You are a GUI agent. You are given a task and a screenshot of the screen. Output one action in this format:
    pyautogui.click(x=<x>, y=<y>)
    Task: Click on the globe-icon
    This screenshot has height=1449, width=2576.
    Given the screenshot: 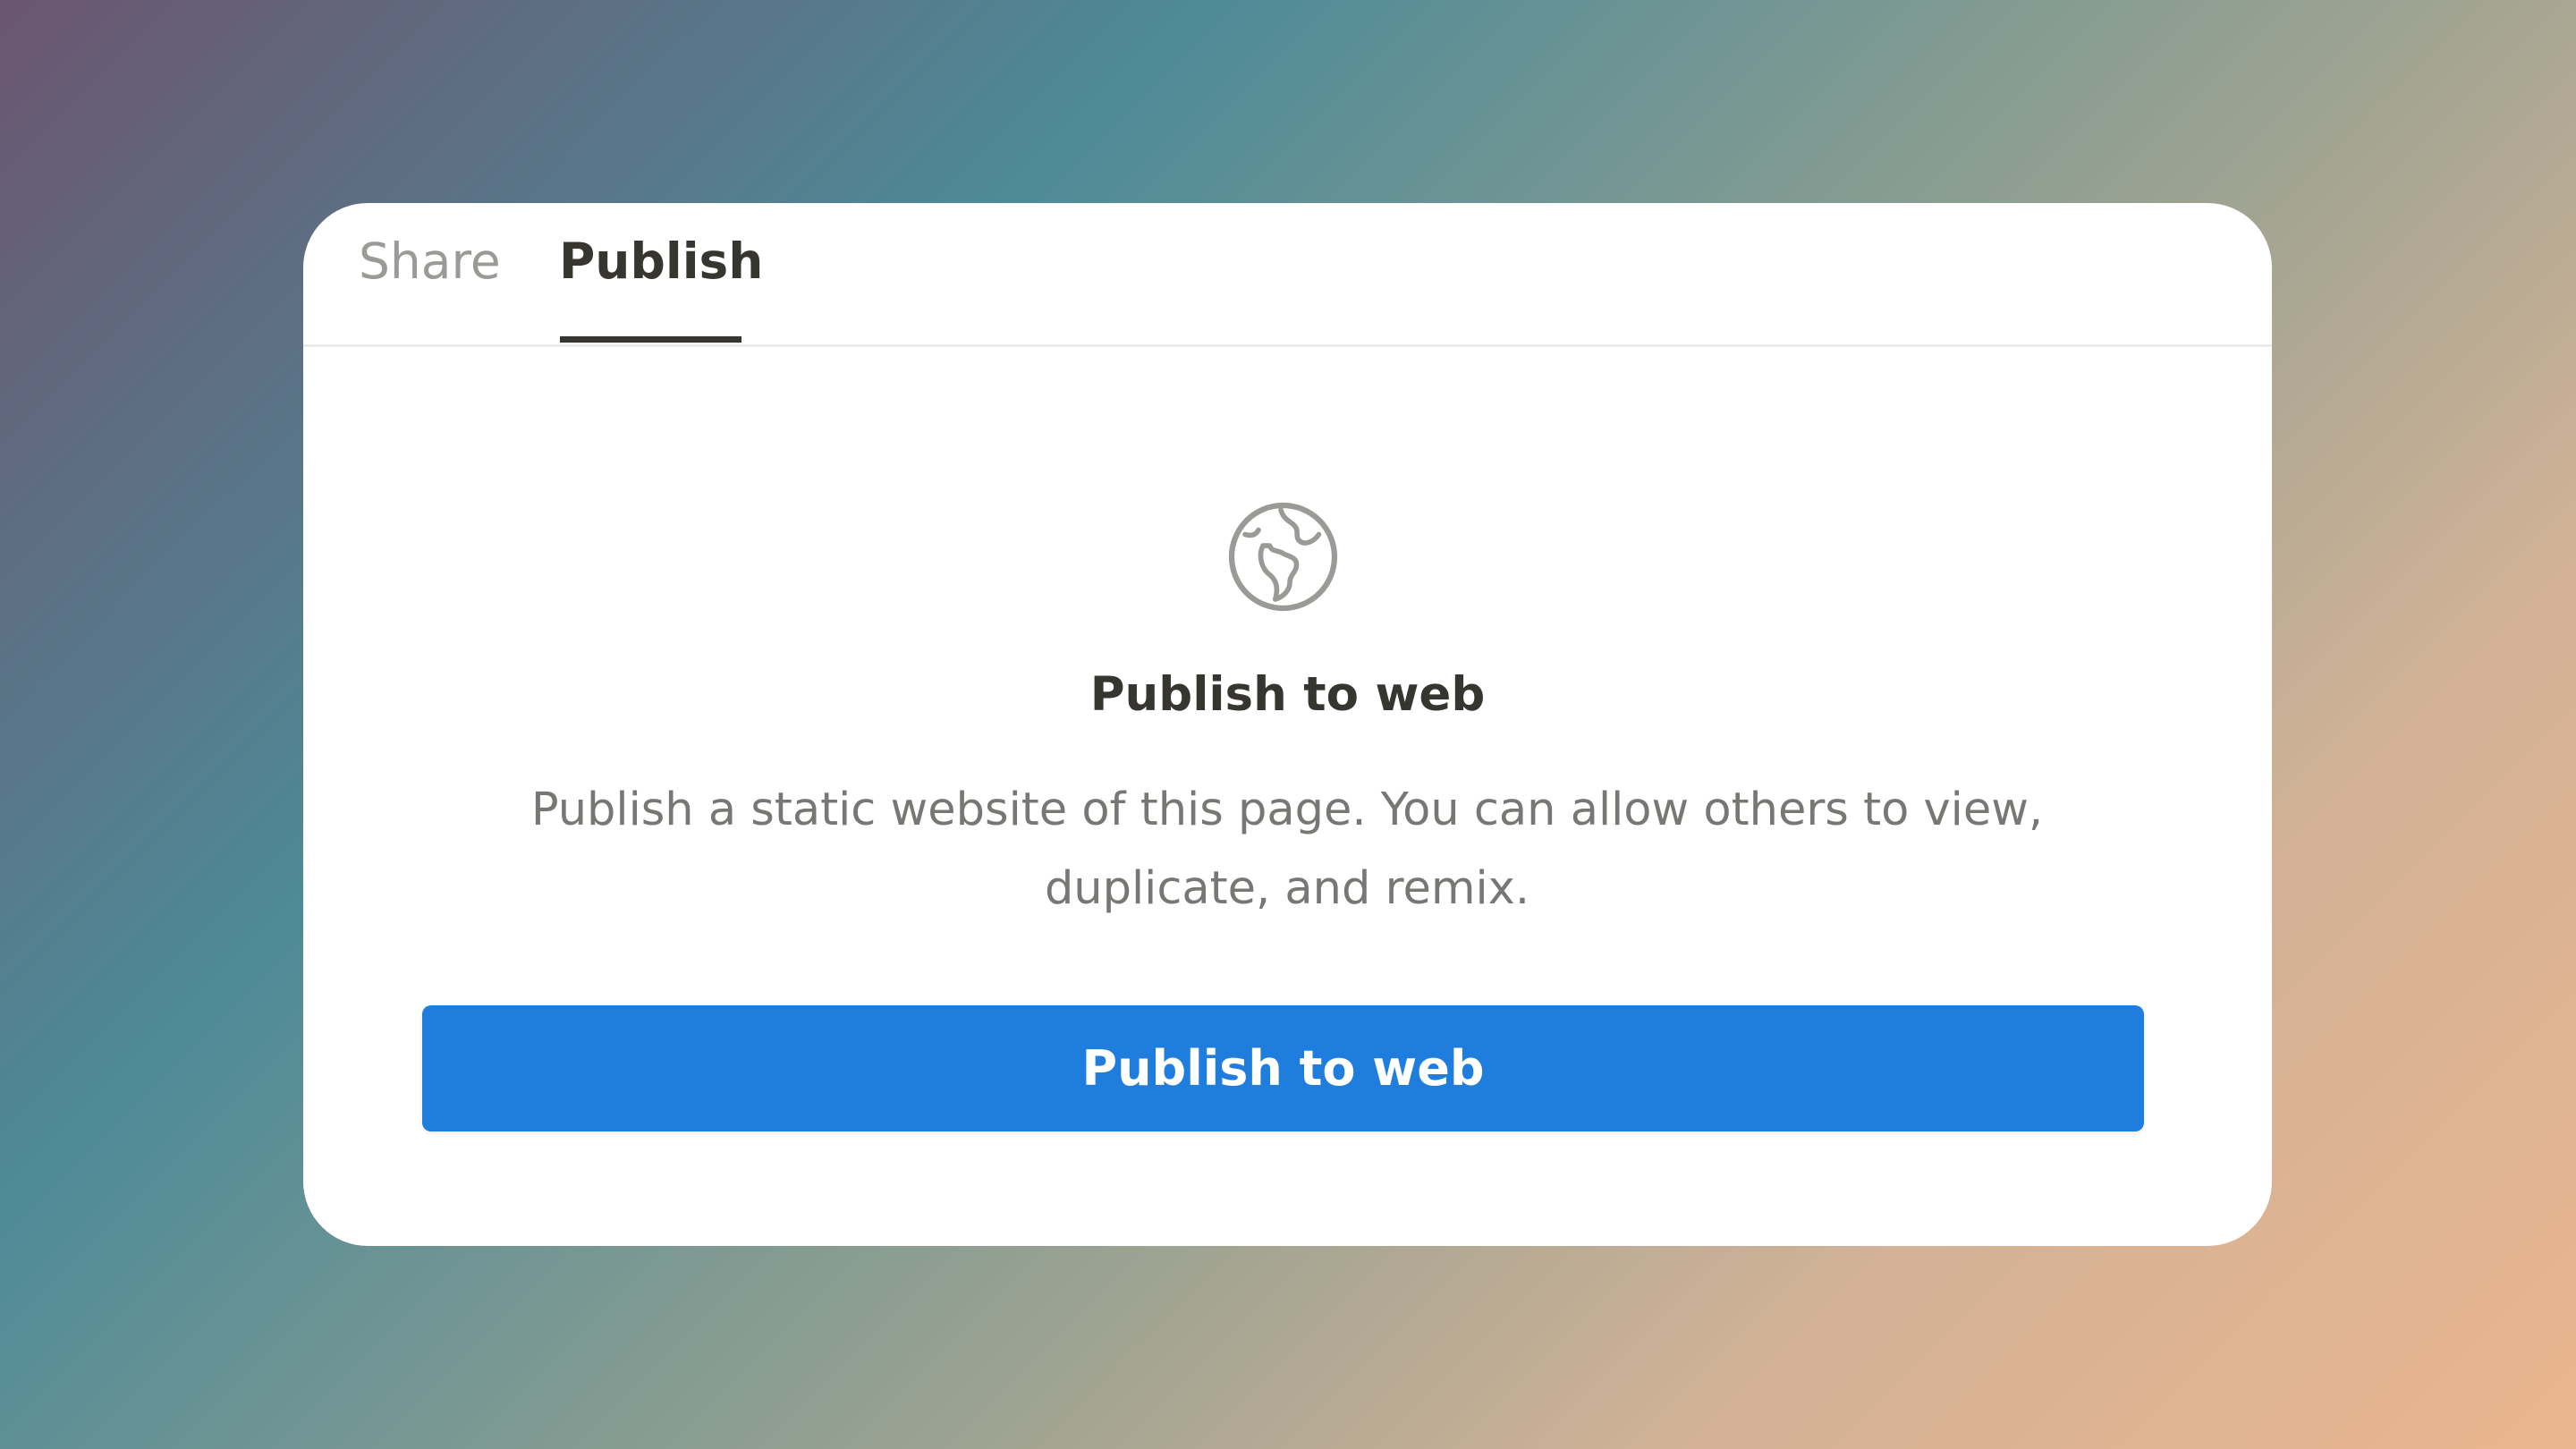 What is the action you would take?
    pyautogui.click(x=1283, y=557)
    